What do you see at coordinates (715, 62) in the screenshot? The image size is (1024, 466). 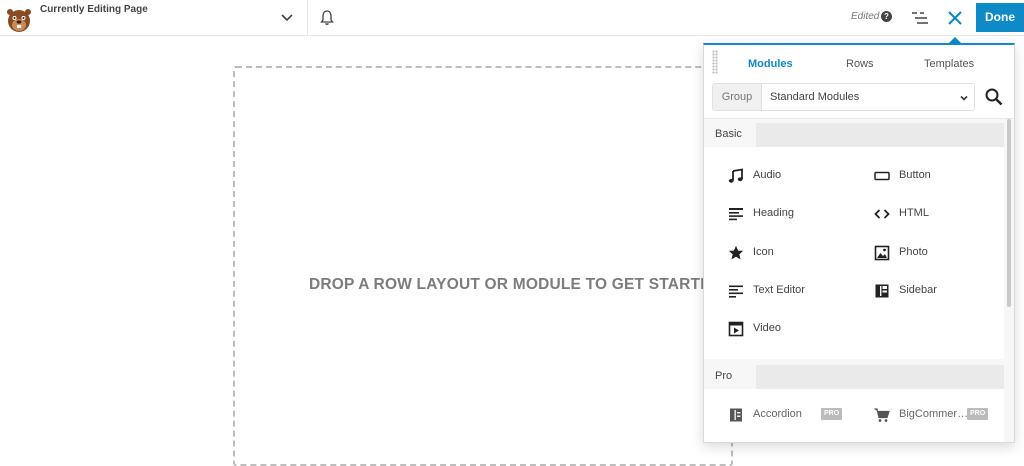 I see `drag-handle-icon` at bounding box center [715, 62].